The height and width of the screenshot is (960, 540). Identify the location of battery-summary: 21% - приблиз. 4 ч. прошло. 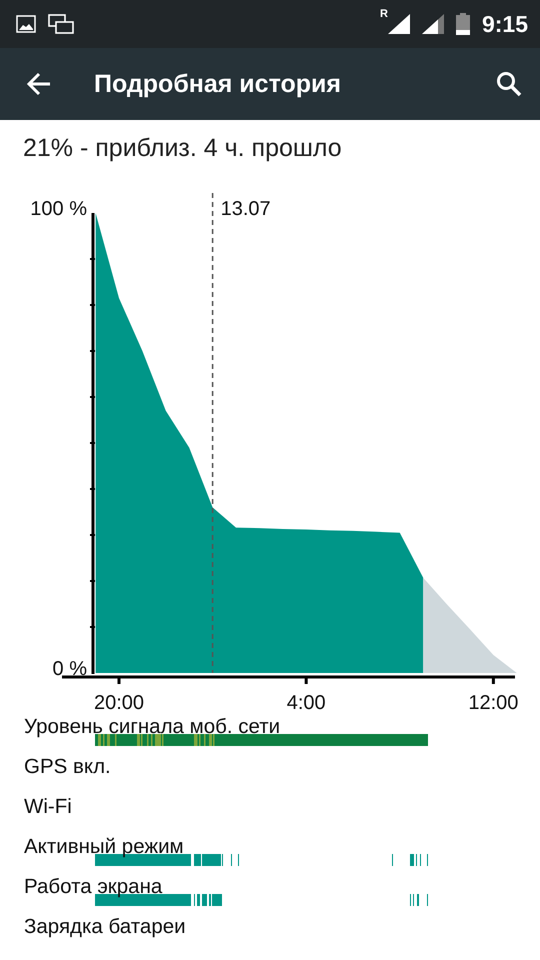
(182, 148).